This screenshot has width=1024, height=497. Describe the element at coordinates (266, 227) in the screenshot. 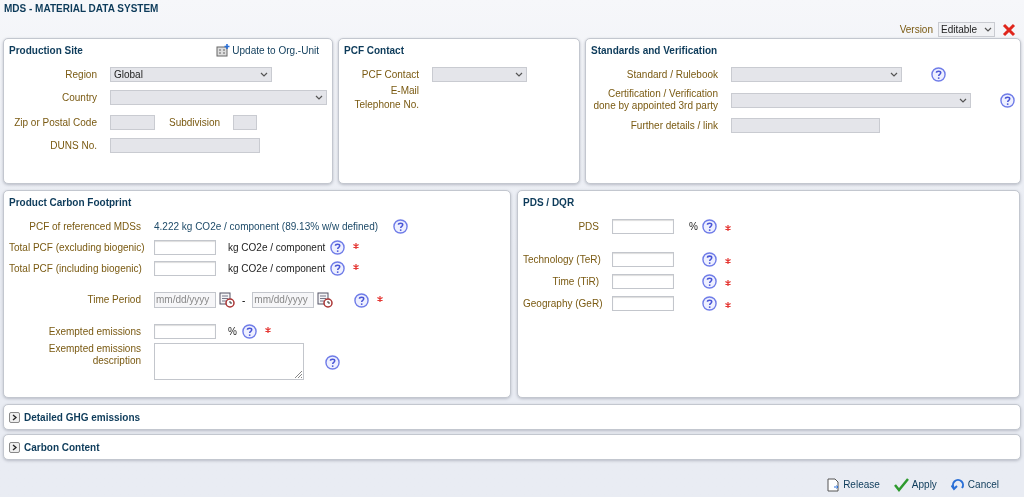

I see `pcf-value: 4.222 kg CO2e / component (89.13% w/w defined)` at that location.